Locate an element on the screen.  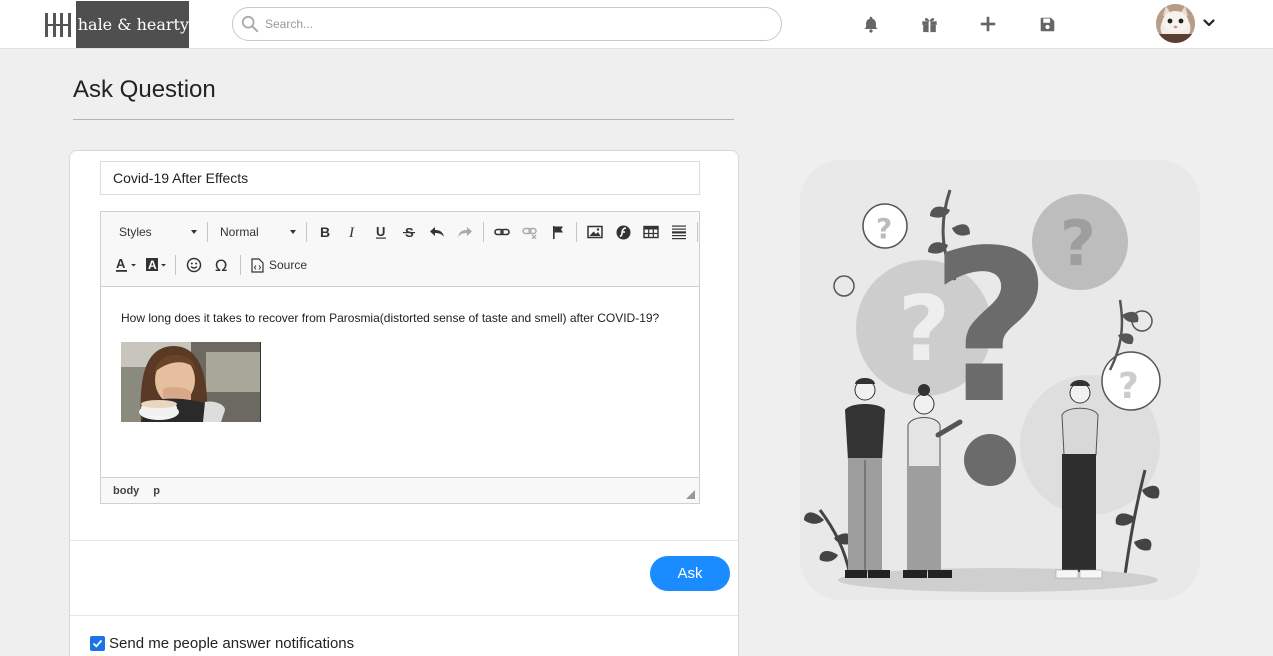
redo-button is located at coordinates (465, 232).